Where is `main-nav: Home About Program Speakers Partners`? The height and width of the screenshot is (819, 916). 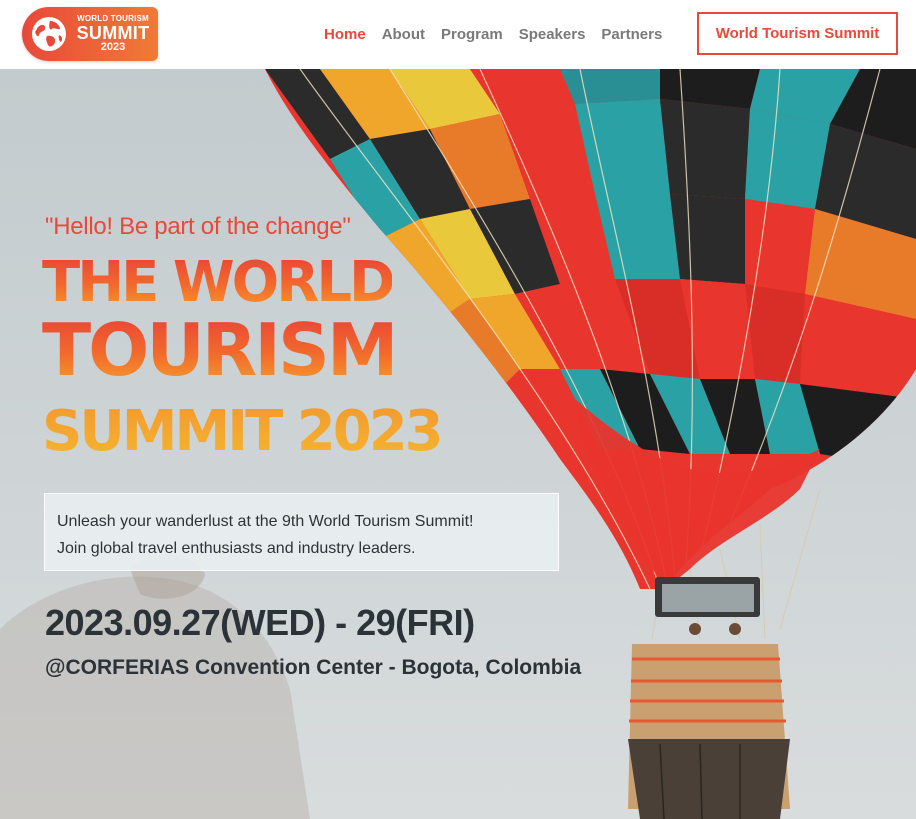
main-nav: Home About Program Speakers Partners is located at coordinates (501, 34).